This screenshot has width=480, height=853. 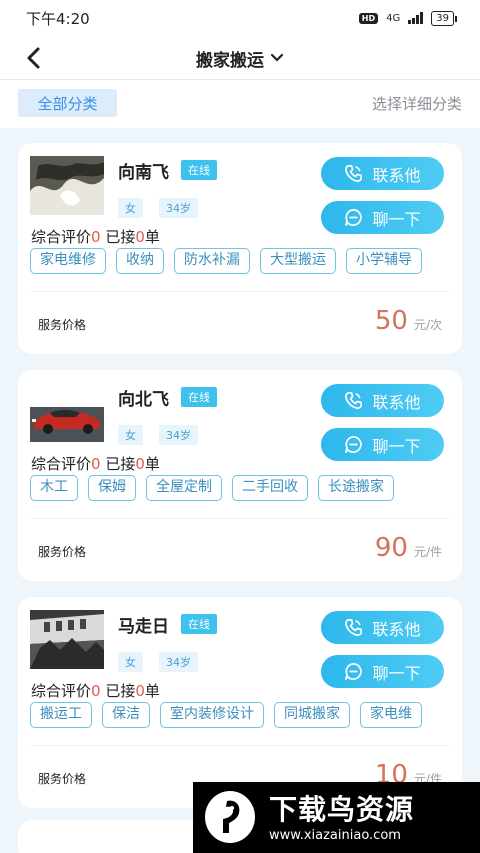 What do you see at coordinates (240, 104) in the screenshot?
I see `filter-bar: 全部分类 选择详细分类` at bounding box center [240, 104].